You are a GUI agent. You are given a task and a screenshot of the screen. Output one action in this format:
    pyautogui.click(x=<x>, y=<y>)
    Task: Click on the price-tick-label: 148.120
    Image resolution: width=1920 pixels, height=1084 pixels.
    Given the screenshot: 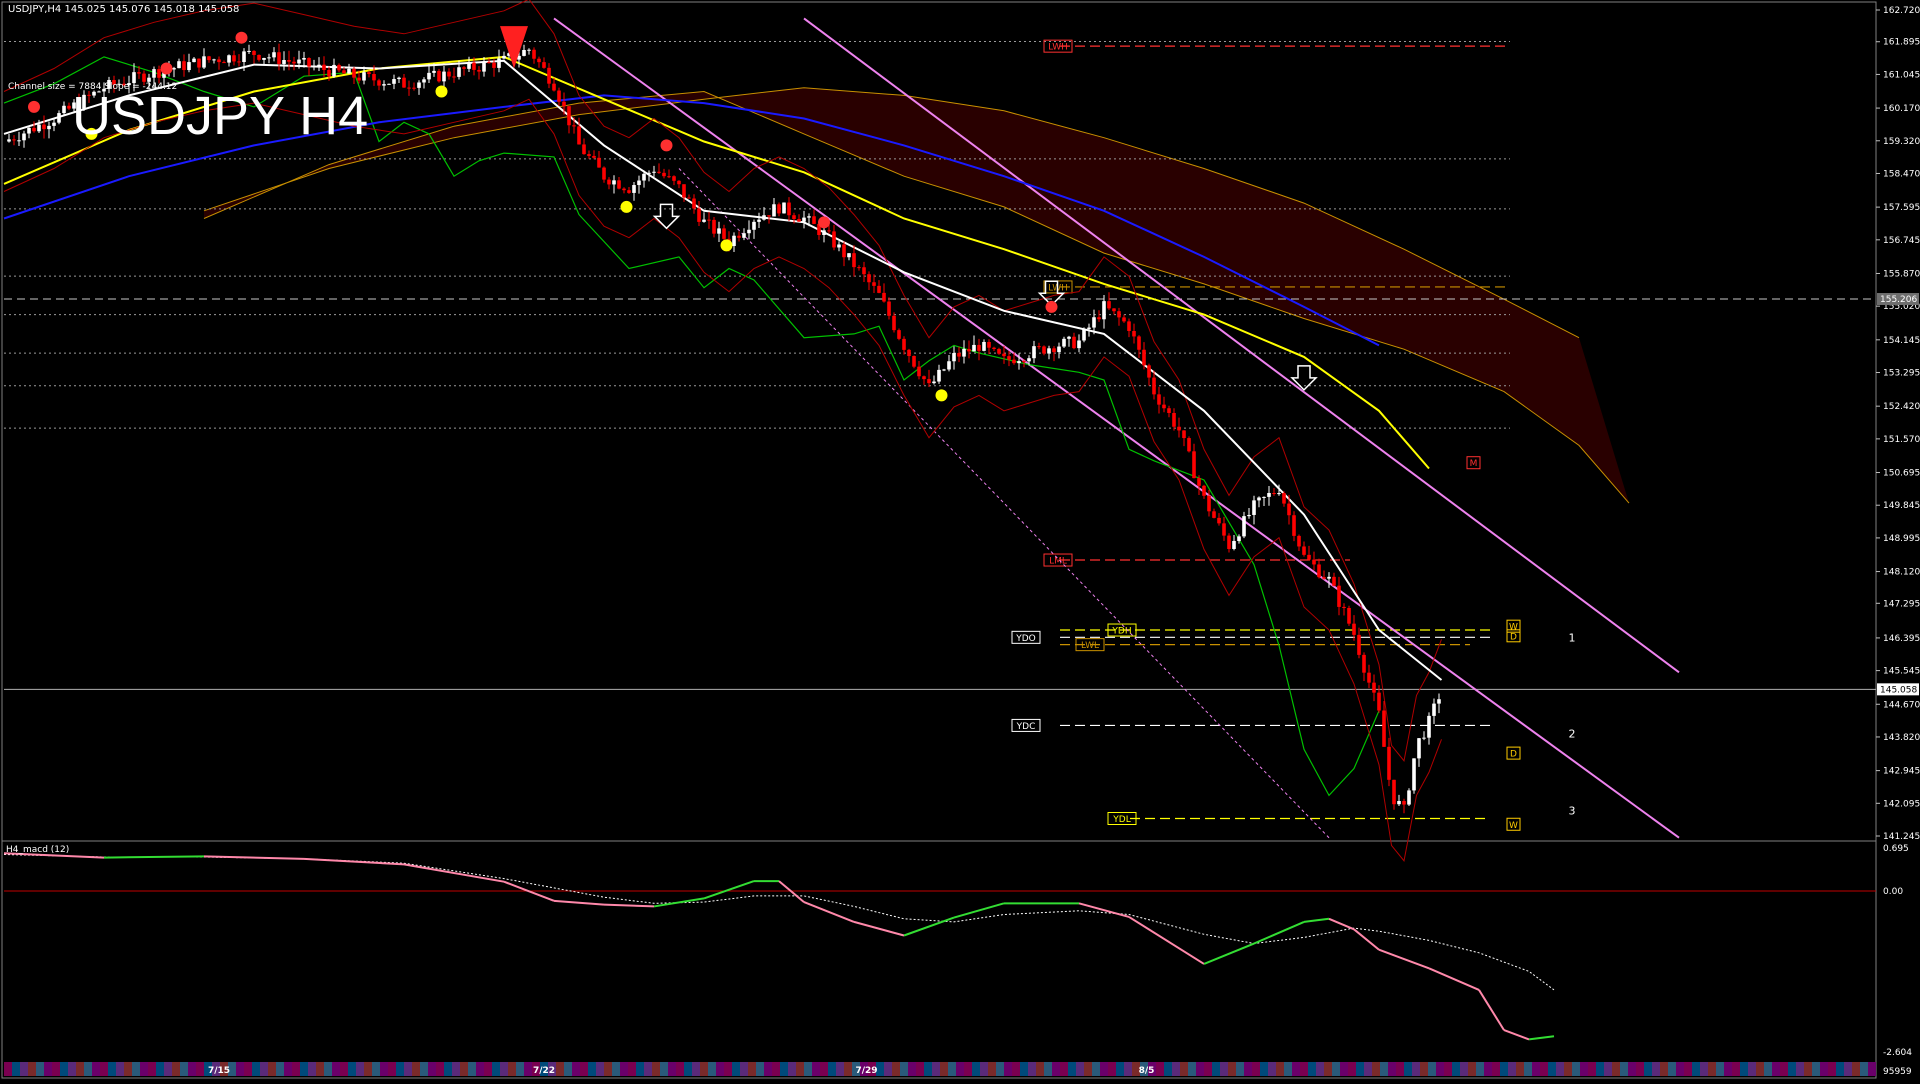 What is the action you would take?
    pyautogui.click(x=1901, y=573)
    